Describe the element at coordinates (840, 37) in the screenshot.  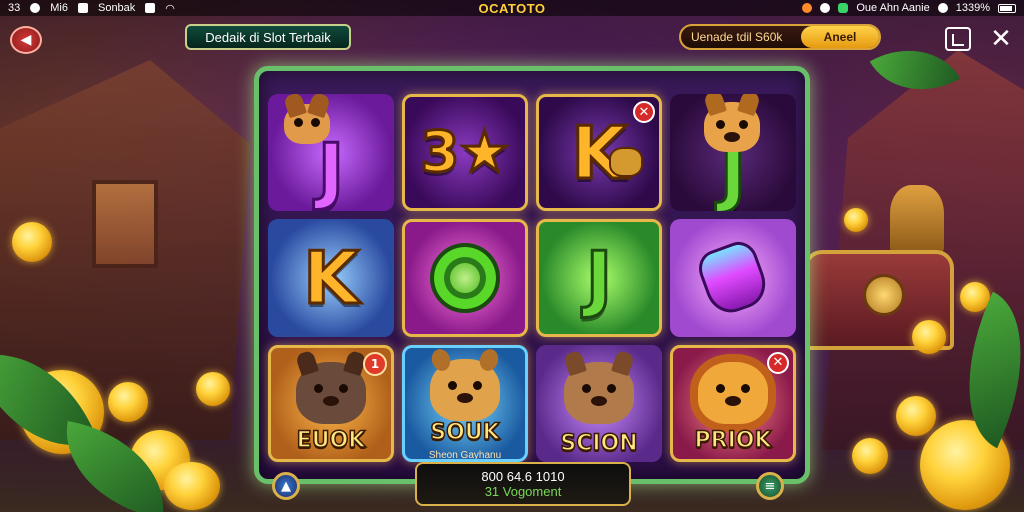
I see `notice-action-button: Aneel` at that location.